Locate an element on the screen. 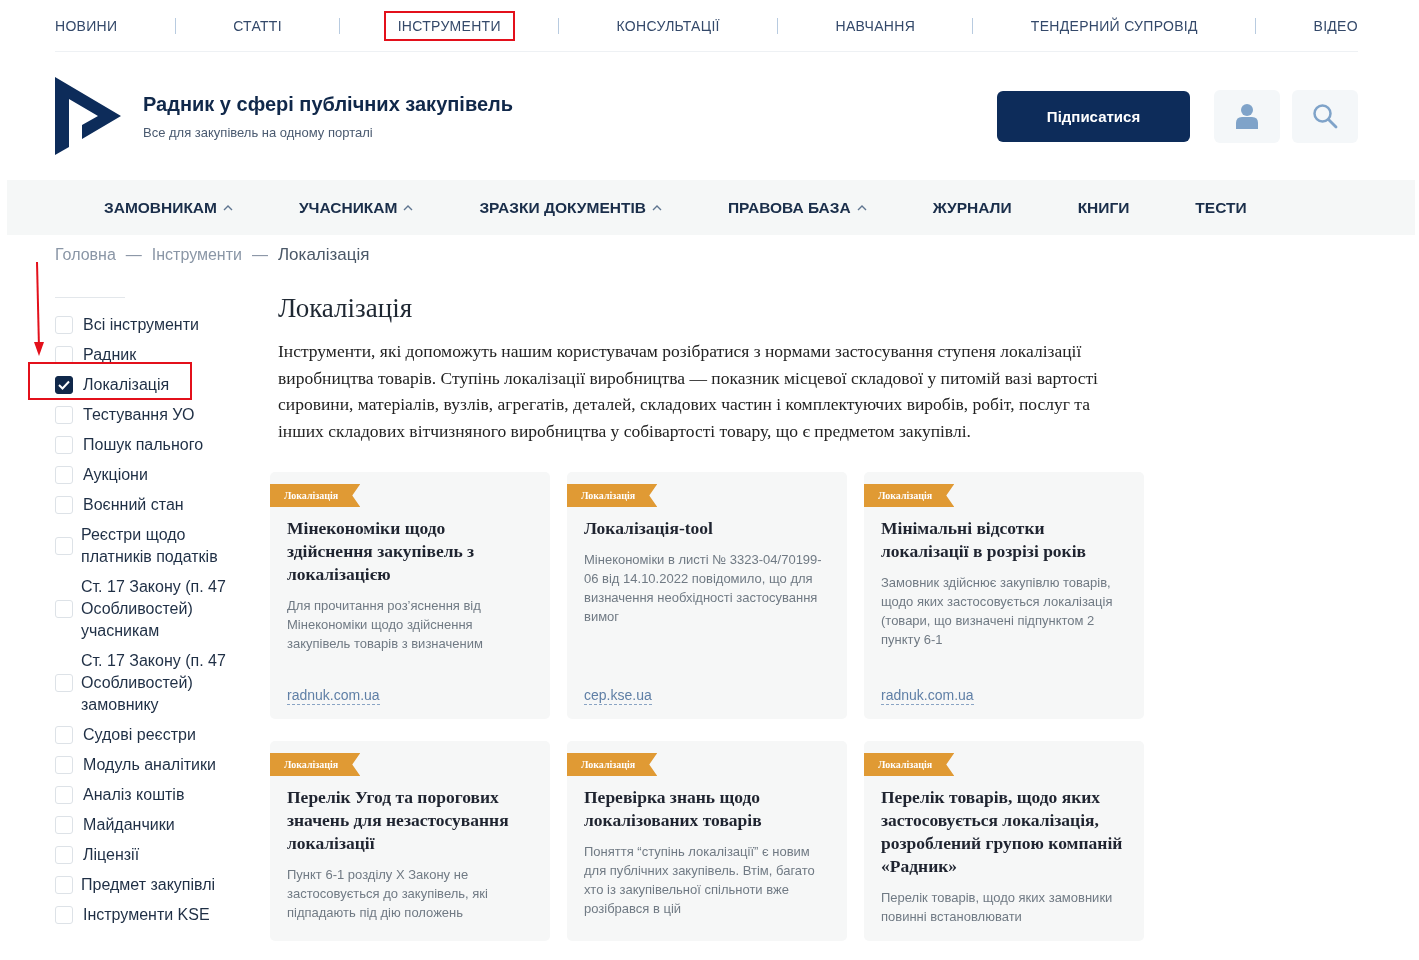  card-excerpt: Перелік товарів, щодо яких замовники повинні встановлювати is located at coordinates (997, 907).